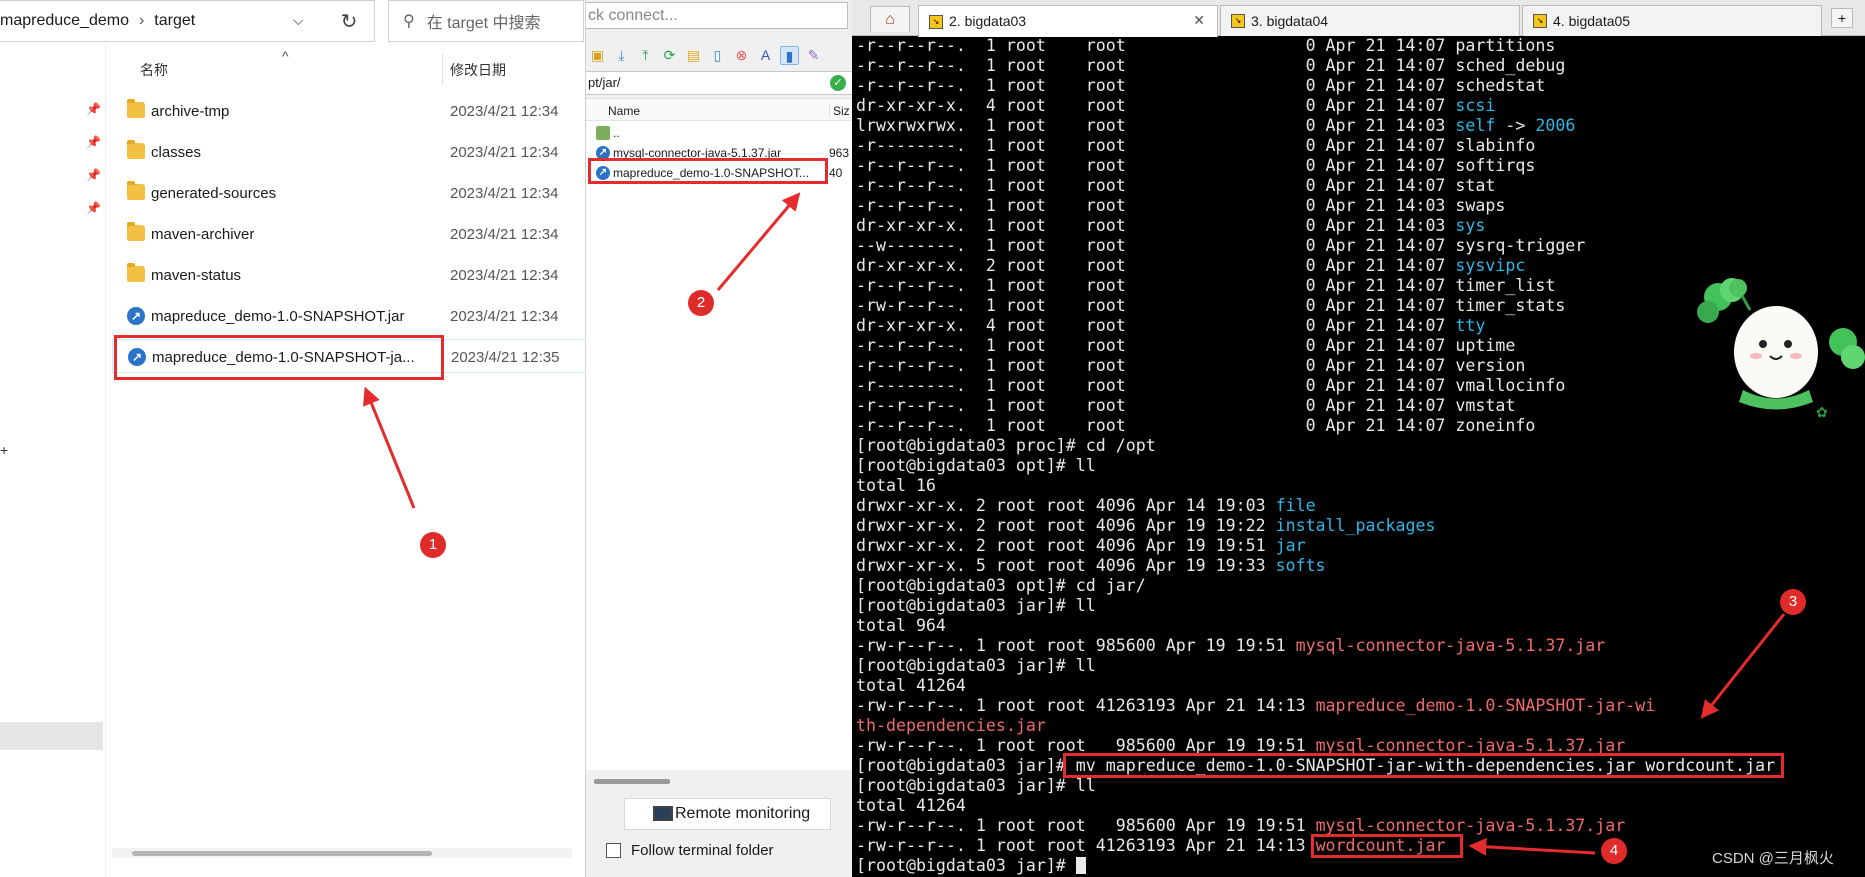  I want to click on delete-icon: ⊗, so click(741, 55).